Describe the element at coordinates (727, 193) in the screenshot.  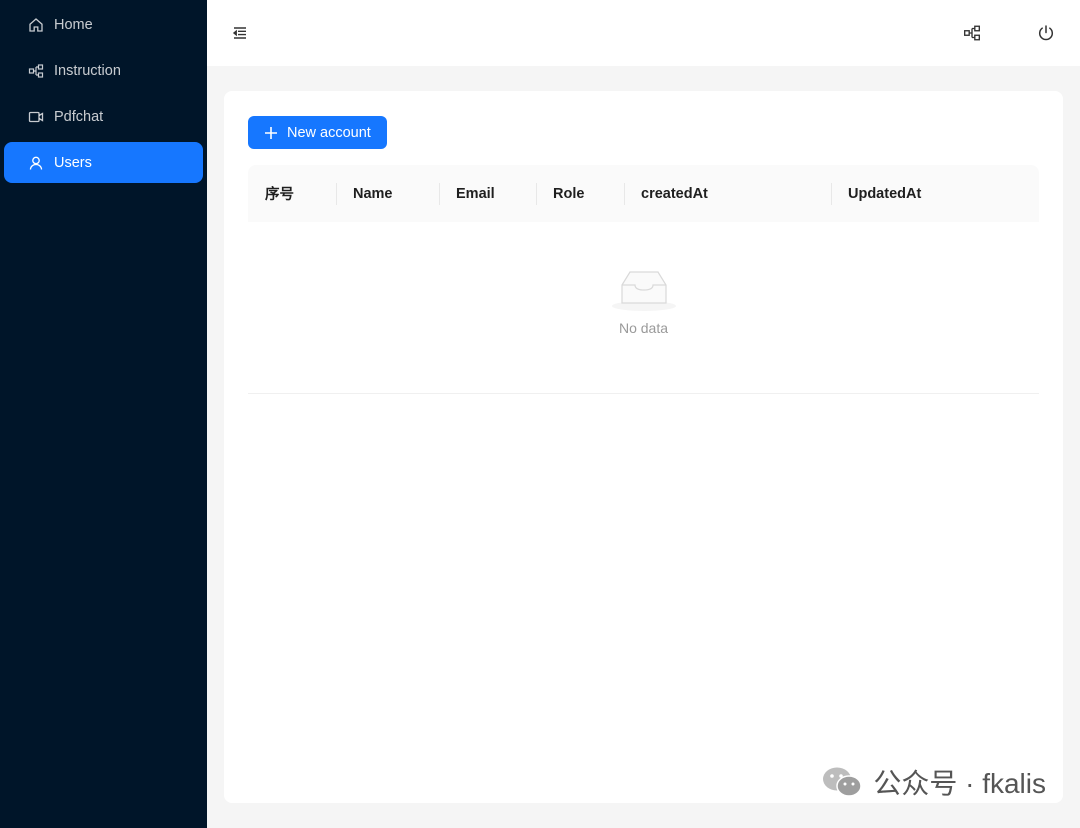
I see `column-header-created-at: createdAt` at that location.